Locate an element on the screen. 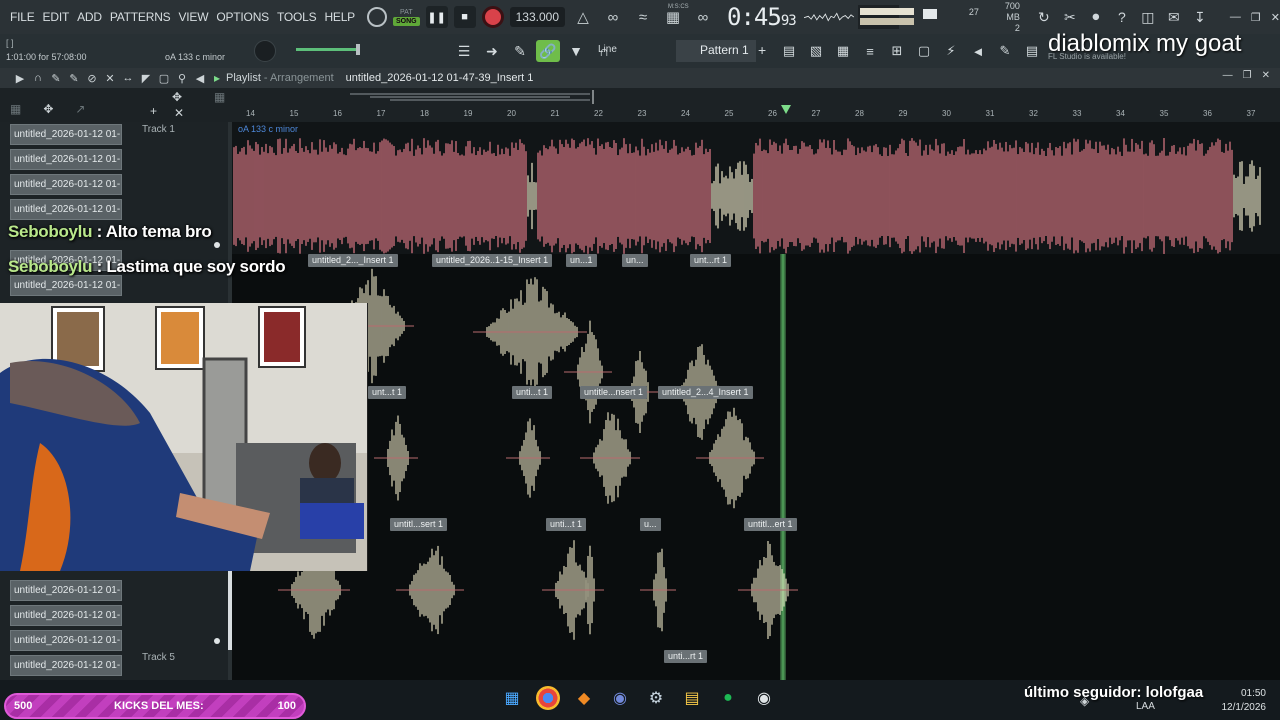 The width and height of the screenshot is (1280, 720). menu-patterns: PATTERNS is located at coordinates (140, 17).